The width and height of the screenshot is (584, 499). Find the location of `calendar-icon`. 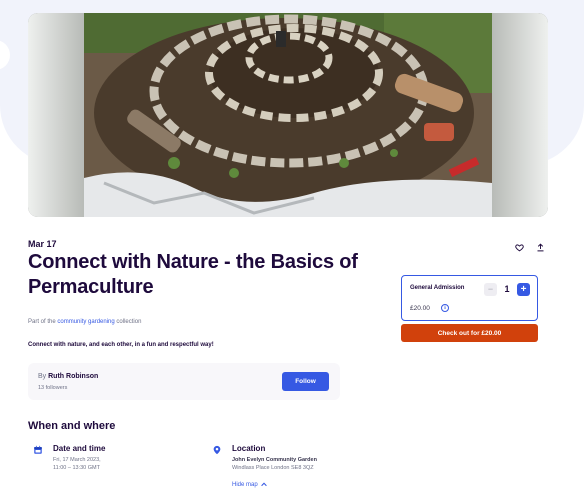

calendar-icon is located at coordinates (38, 449).